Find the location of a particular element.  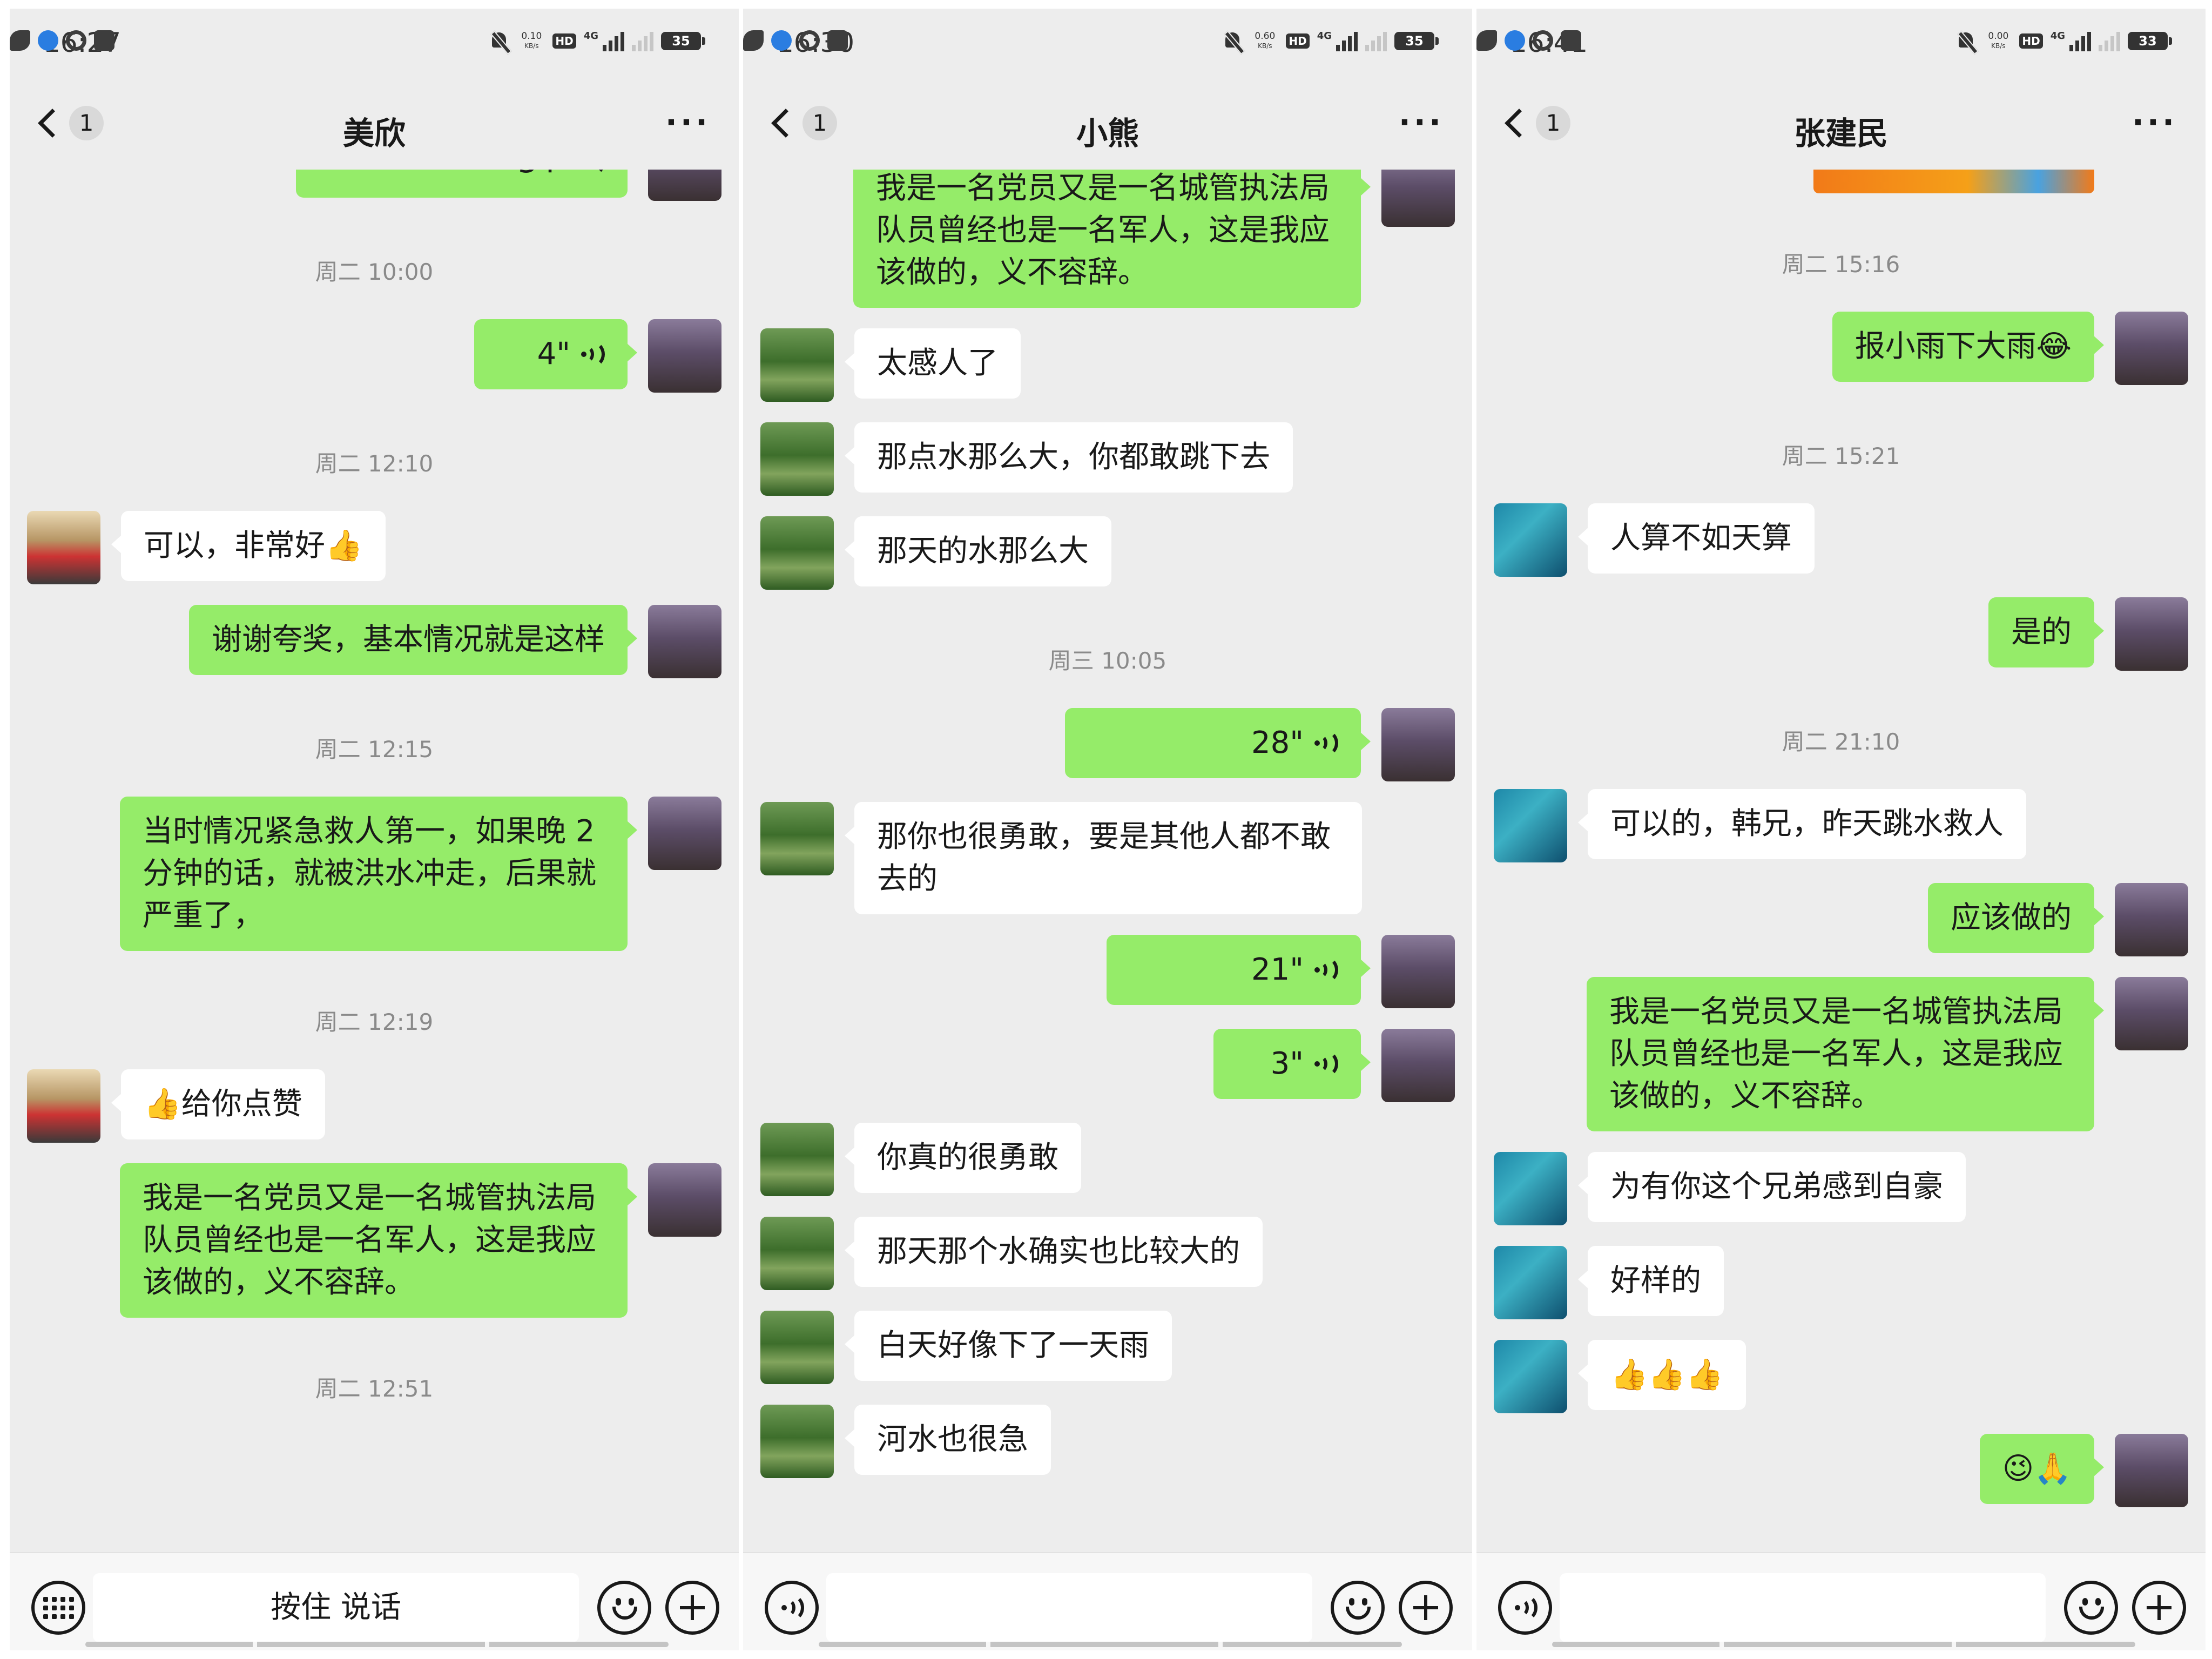

received-message: 人算不如天算 is located at coordinates (1841, 540).